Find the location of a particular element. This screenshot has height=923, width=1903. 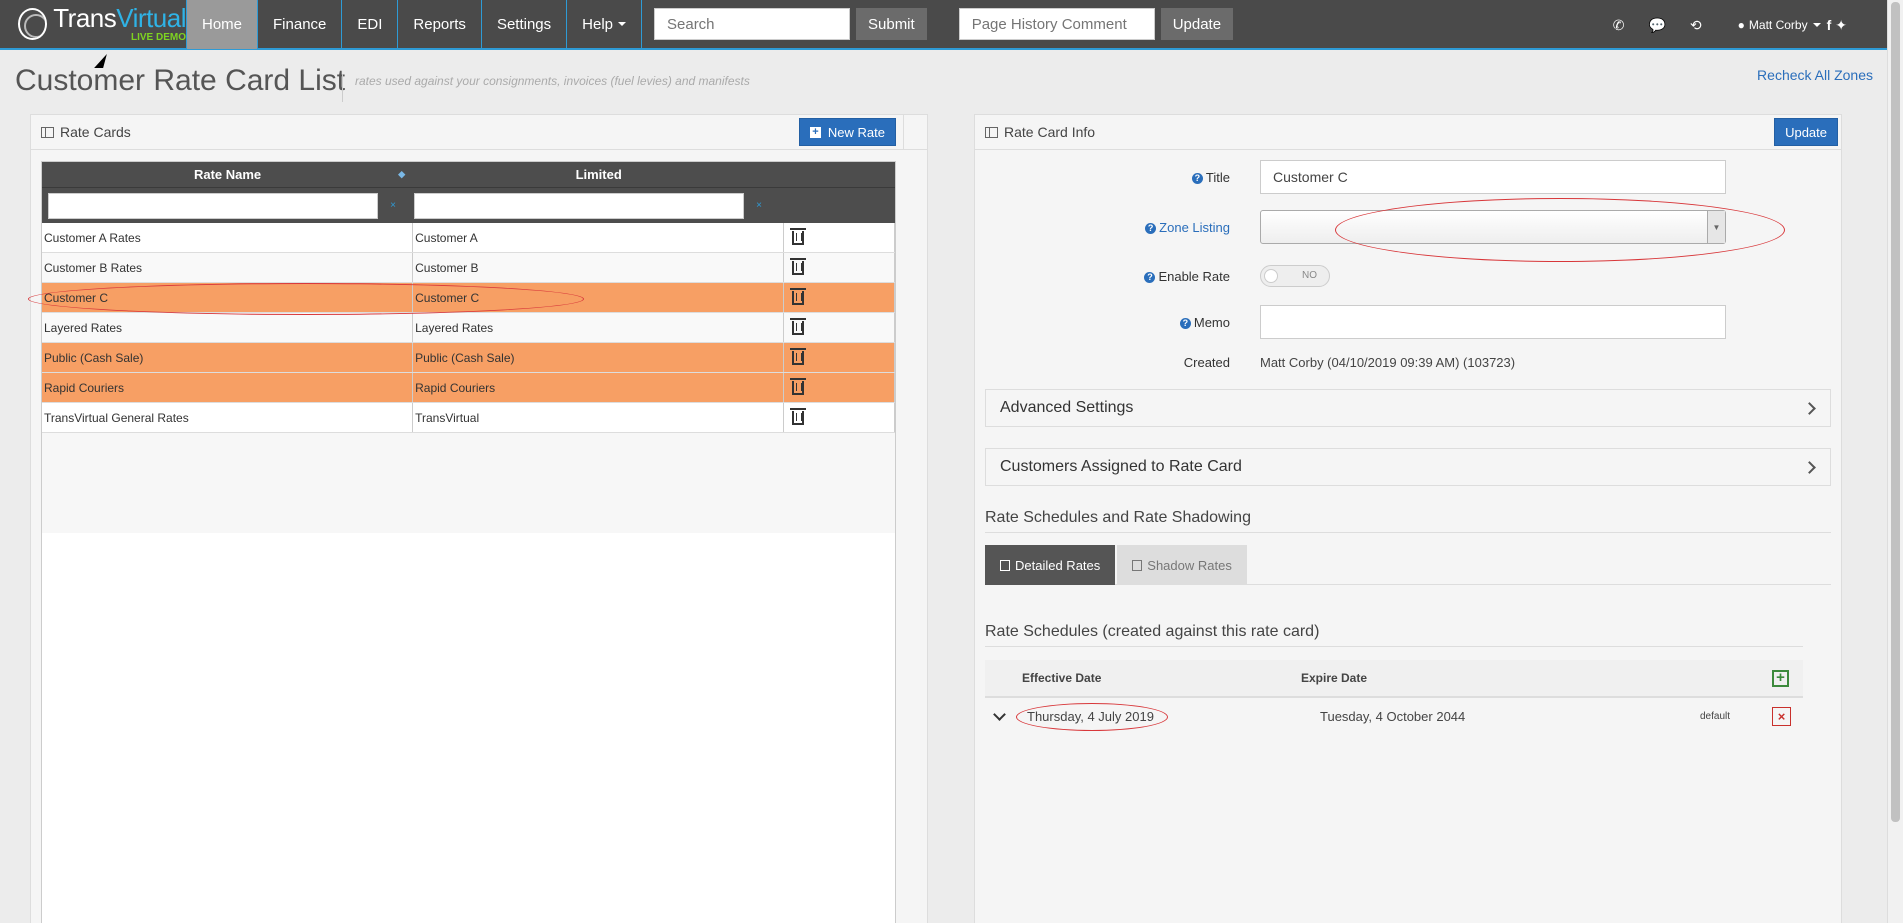

column-expire-date: Expire Date is located at coordinates (1334, 678).